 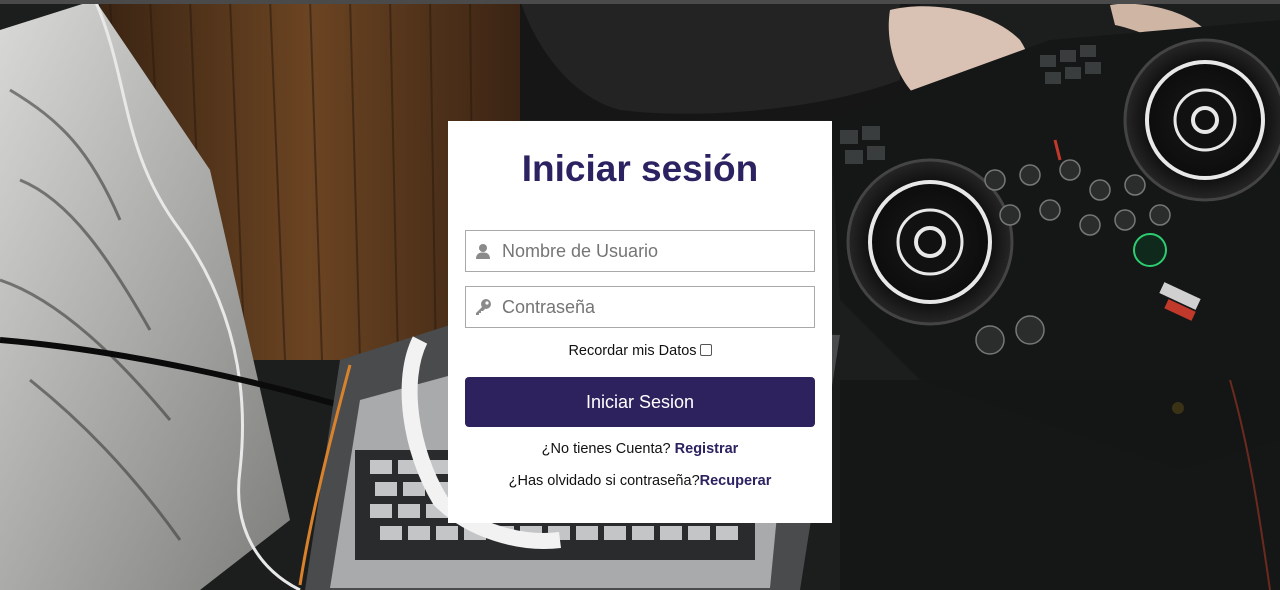 I want to click on recover-row: ¿Has olvidado si contraseña?Recuperar, so click(x=640, y=481).